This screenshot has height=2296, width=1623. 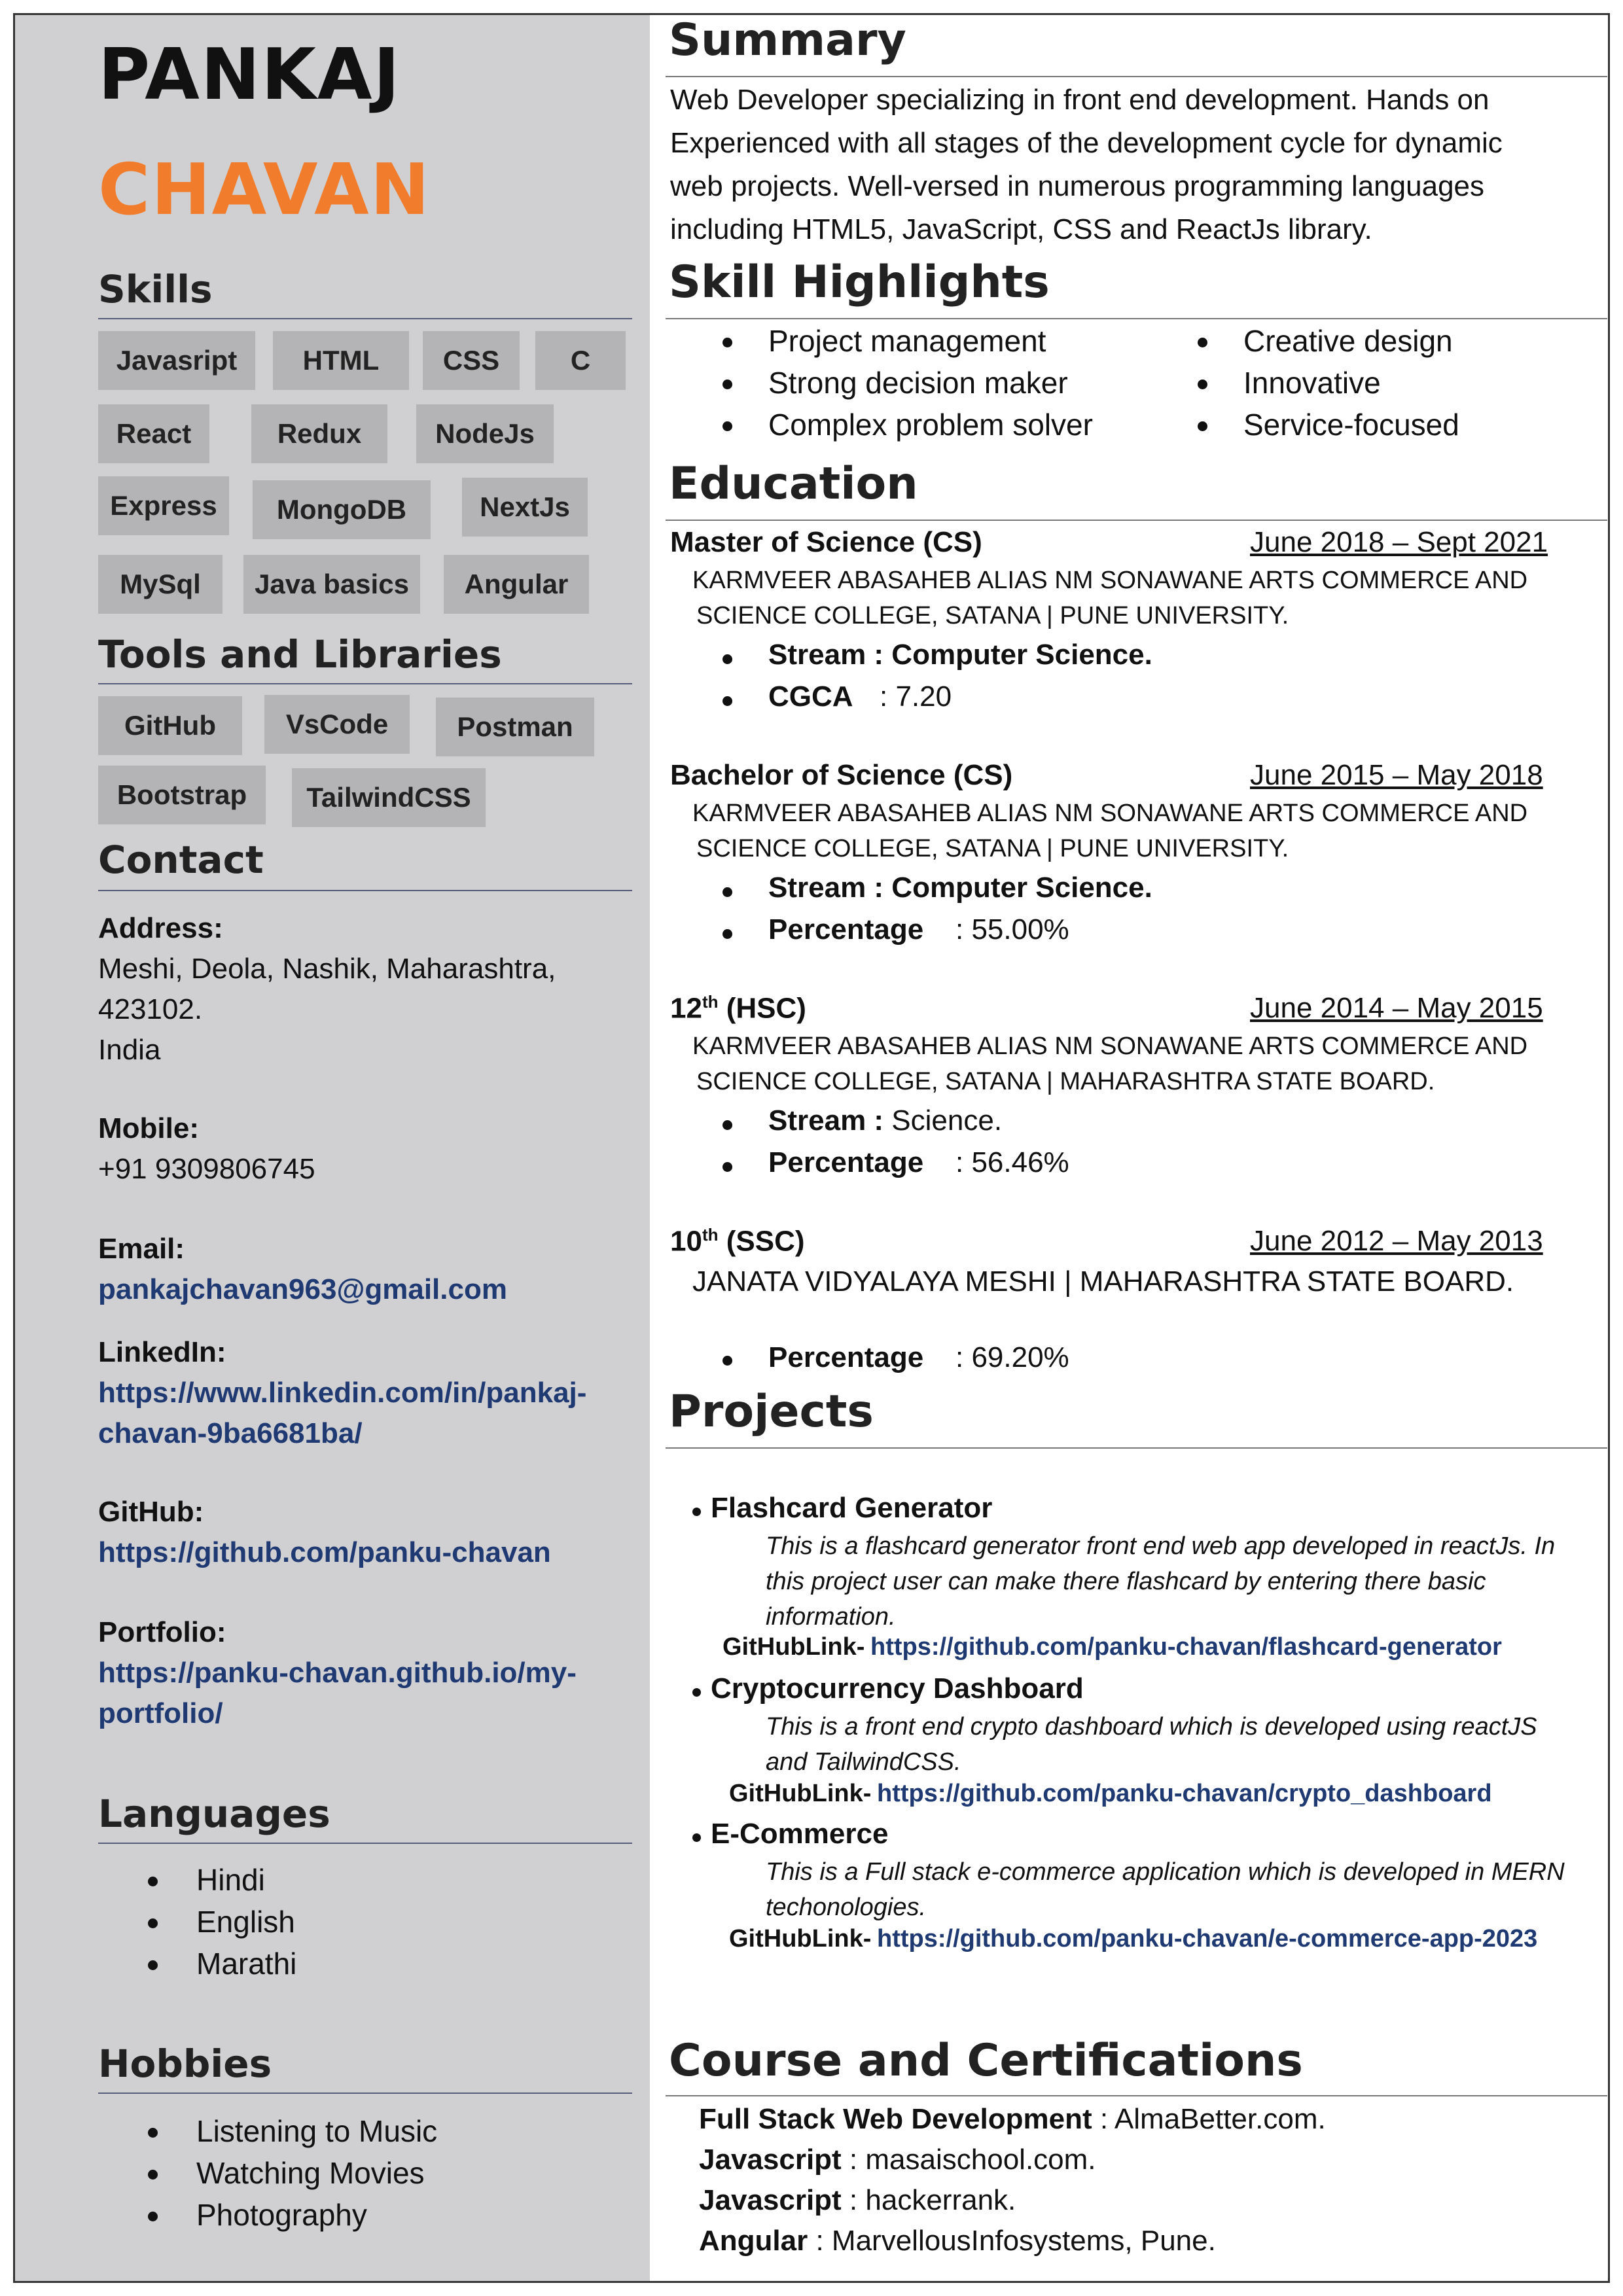 What do you see at coordinates (365, 891) in the screenshot?
I see `contact-rule` at bounding box center [365, 891].